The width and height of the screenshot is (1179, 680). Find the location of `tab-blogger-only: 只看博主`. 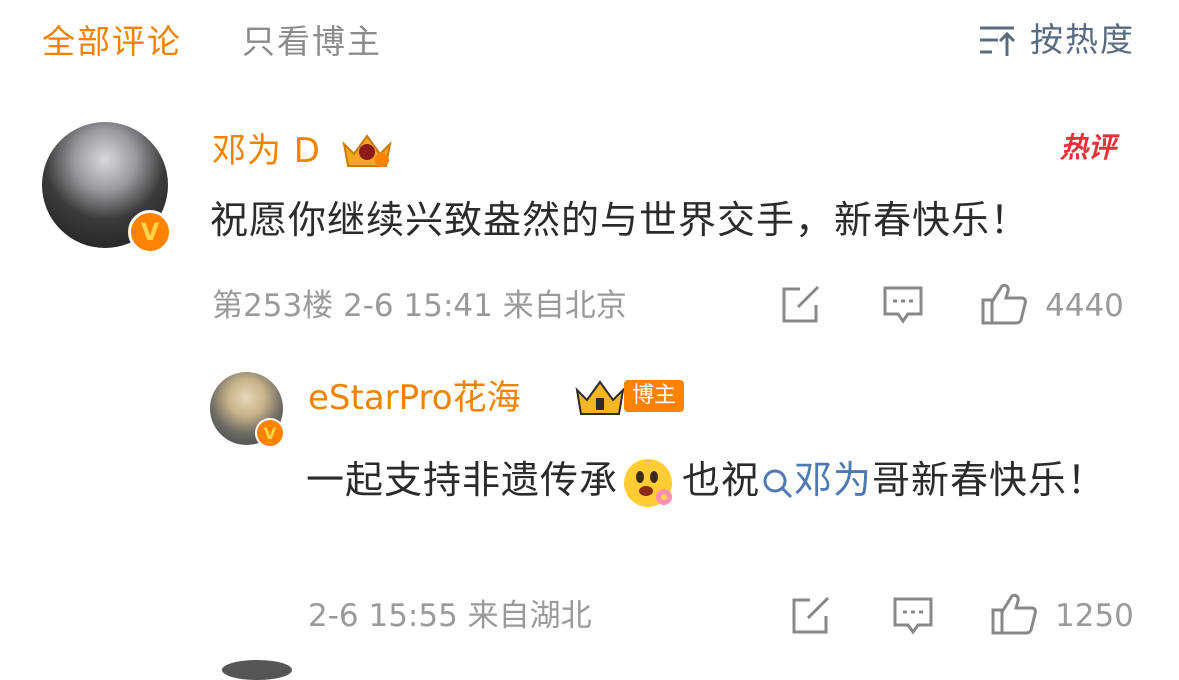

tab-blogger-only: 只看博主 is located at coordinates (312, 42).